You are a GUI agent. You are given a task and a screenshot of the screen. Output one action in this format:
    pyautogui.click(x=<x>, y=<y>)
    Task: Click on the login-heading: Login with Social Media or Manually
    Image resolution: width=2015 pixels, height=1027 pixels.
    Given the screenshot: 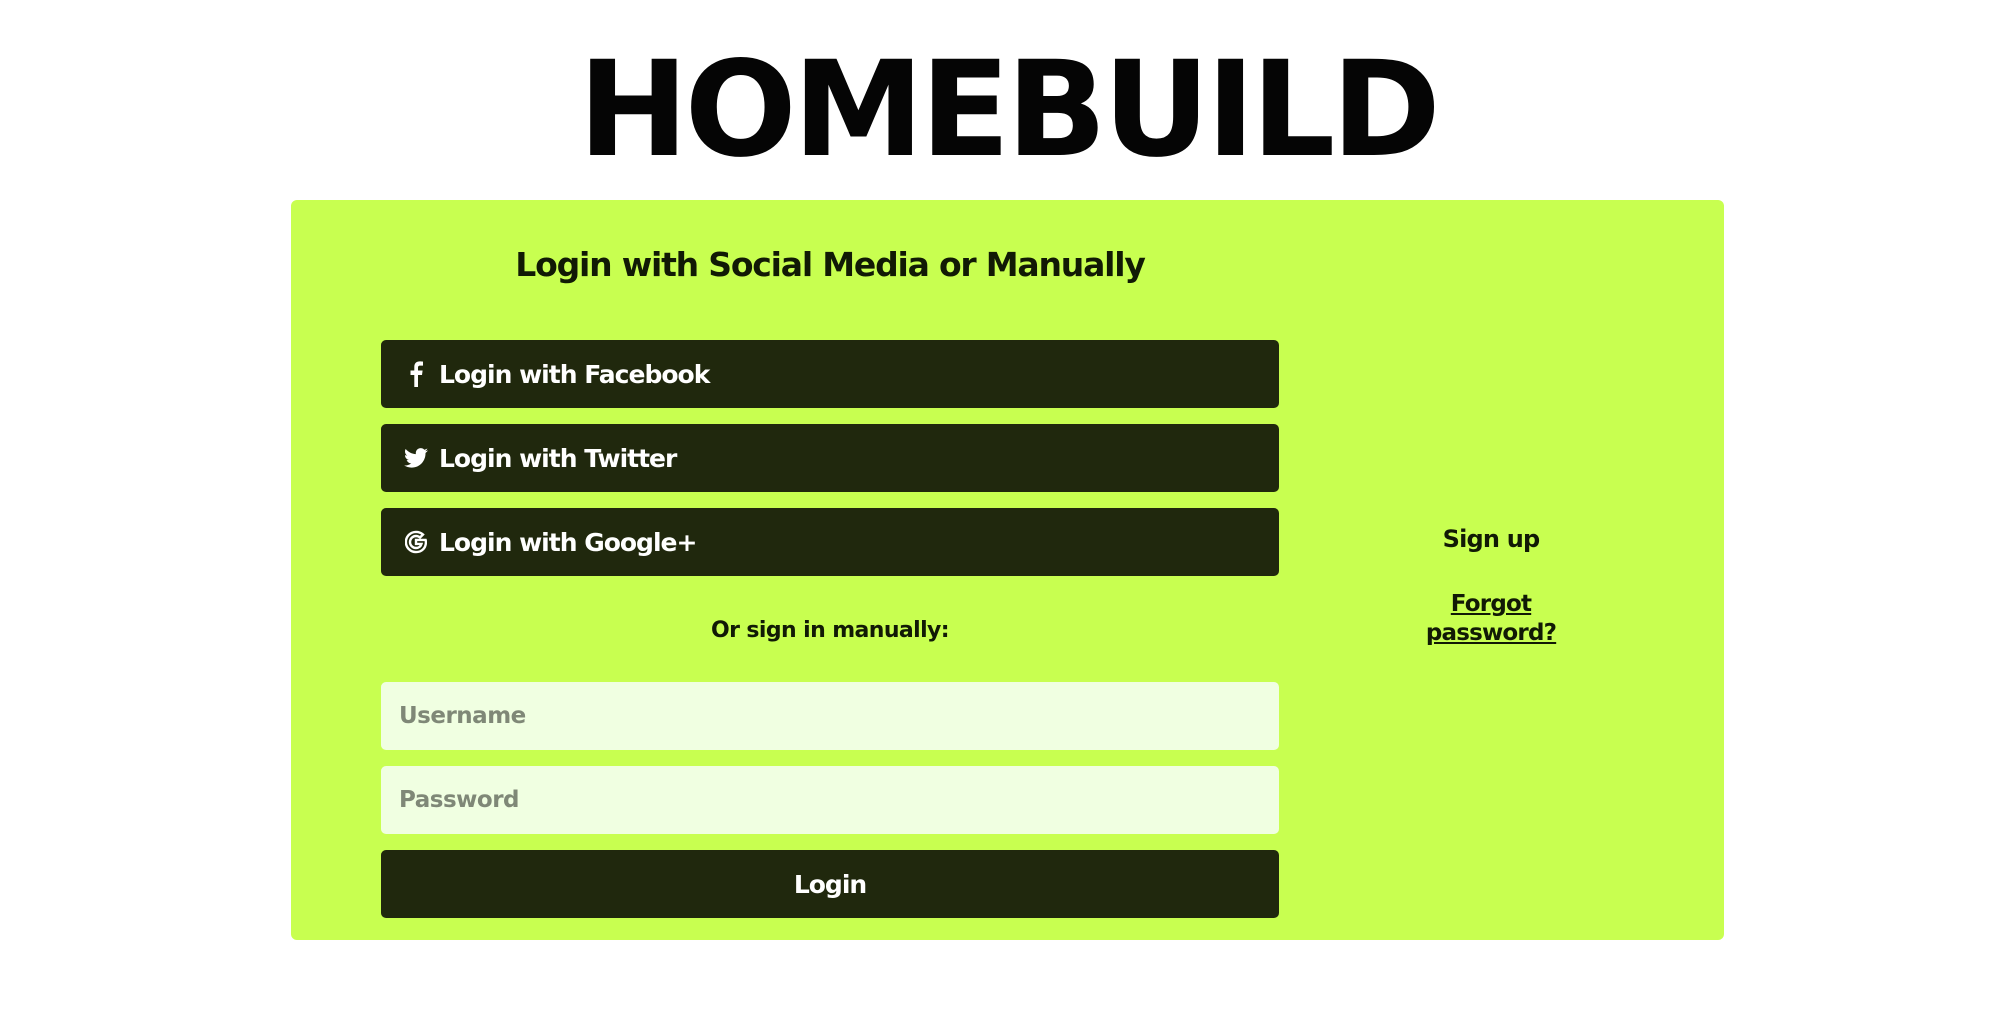 What is the action you would take?
    pyautogui.click(x=830, y=264)
    